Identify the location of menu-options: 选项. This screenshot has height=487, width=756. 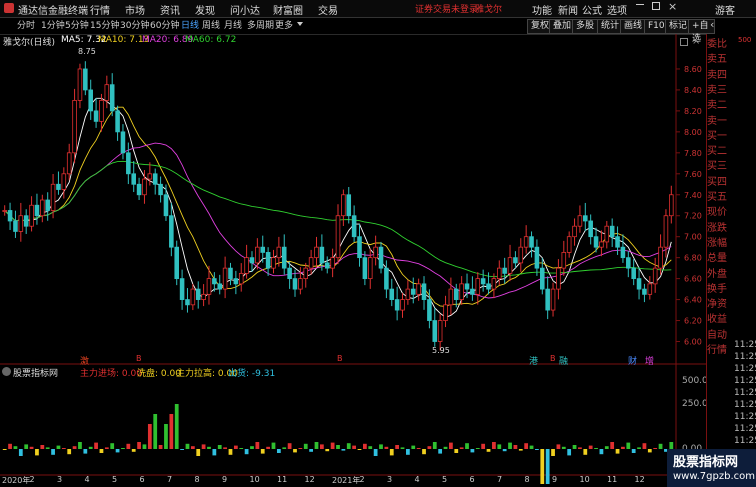
(617, 9).